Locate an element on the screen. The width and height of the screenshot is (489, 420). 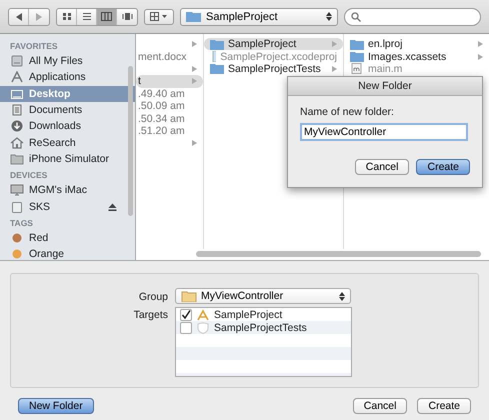
sidebar-item: Documents is located at coordinates (67, 110).